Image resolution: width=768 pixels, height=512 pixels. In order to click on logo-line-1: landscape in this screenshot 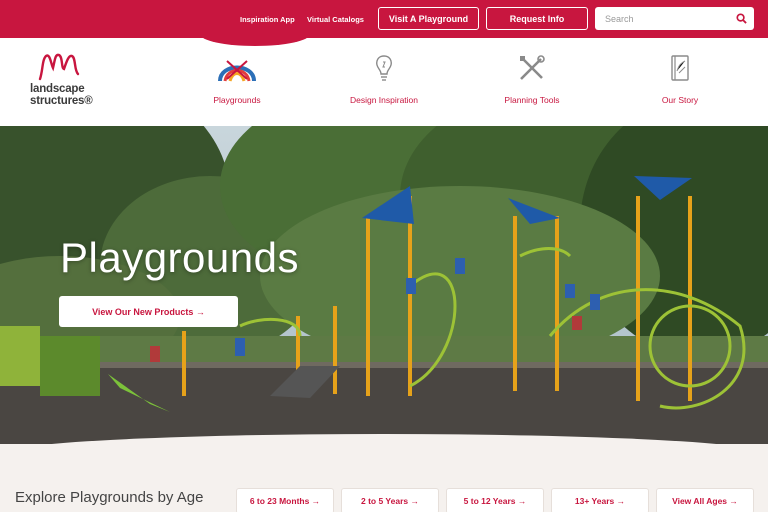, I will do `click(57, 89)`.